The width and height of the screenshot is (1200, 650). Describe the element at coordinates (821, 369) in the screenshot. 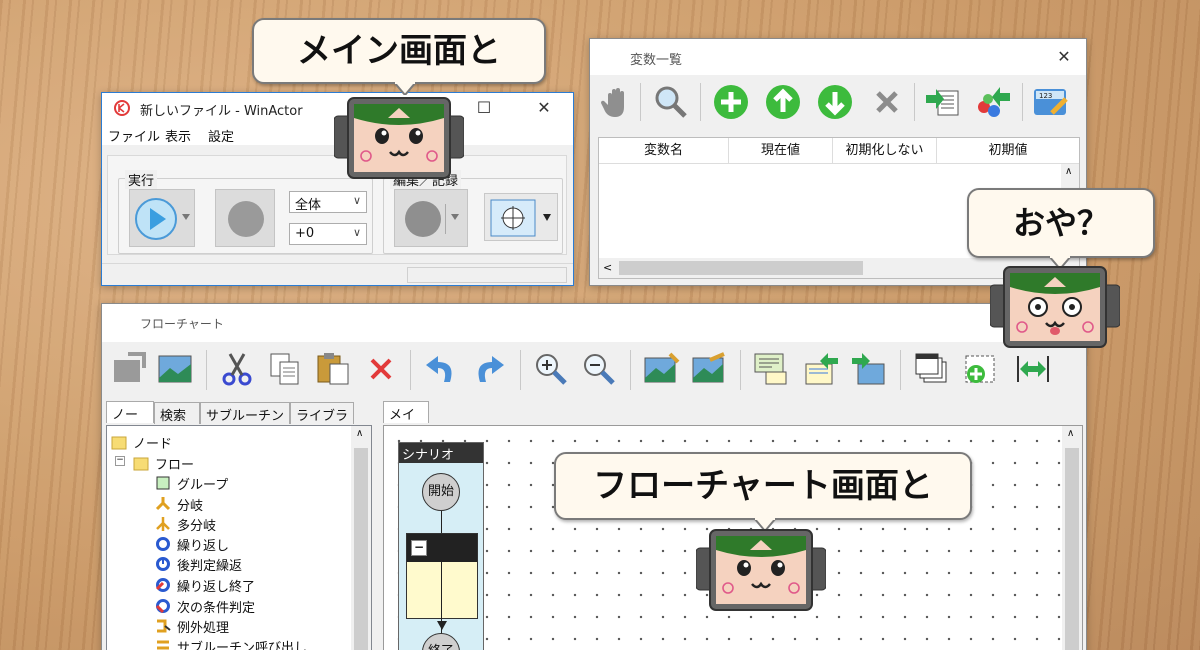

I see `import-flow-icon` at that location.